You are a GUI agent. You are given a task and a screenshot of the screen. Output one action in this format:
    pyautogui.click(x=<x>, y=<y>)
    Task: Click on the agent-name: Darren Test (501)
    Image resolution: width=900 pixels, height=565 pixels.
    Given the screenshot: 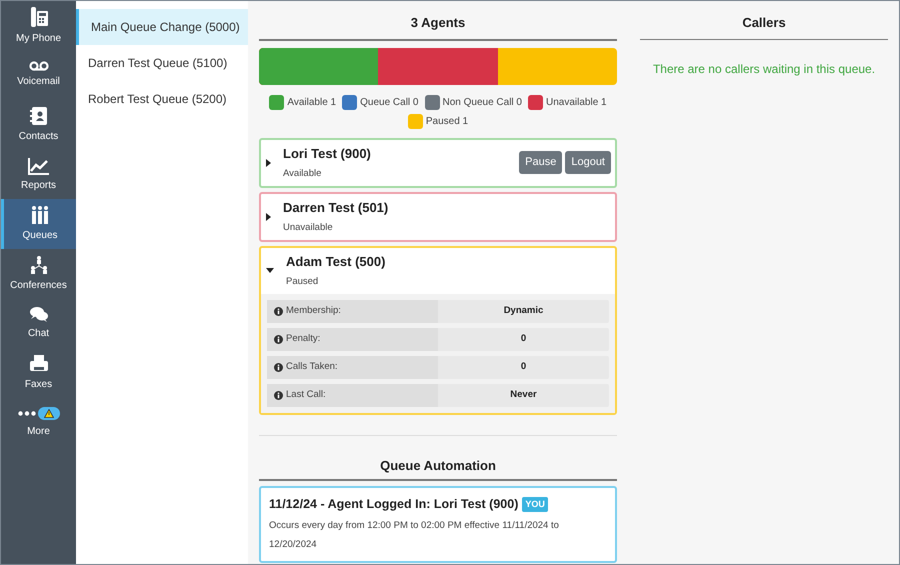 What is the action you would take?
    pyautogui.click(x=336, y=207)
    